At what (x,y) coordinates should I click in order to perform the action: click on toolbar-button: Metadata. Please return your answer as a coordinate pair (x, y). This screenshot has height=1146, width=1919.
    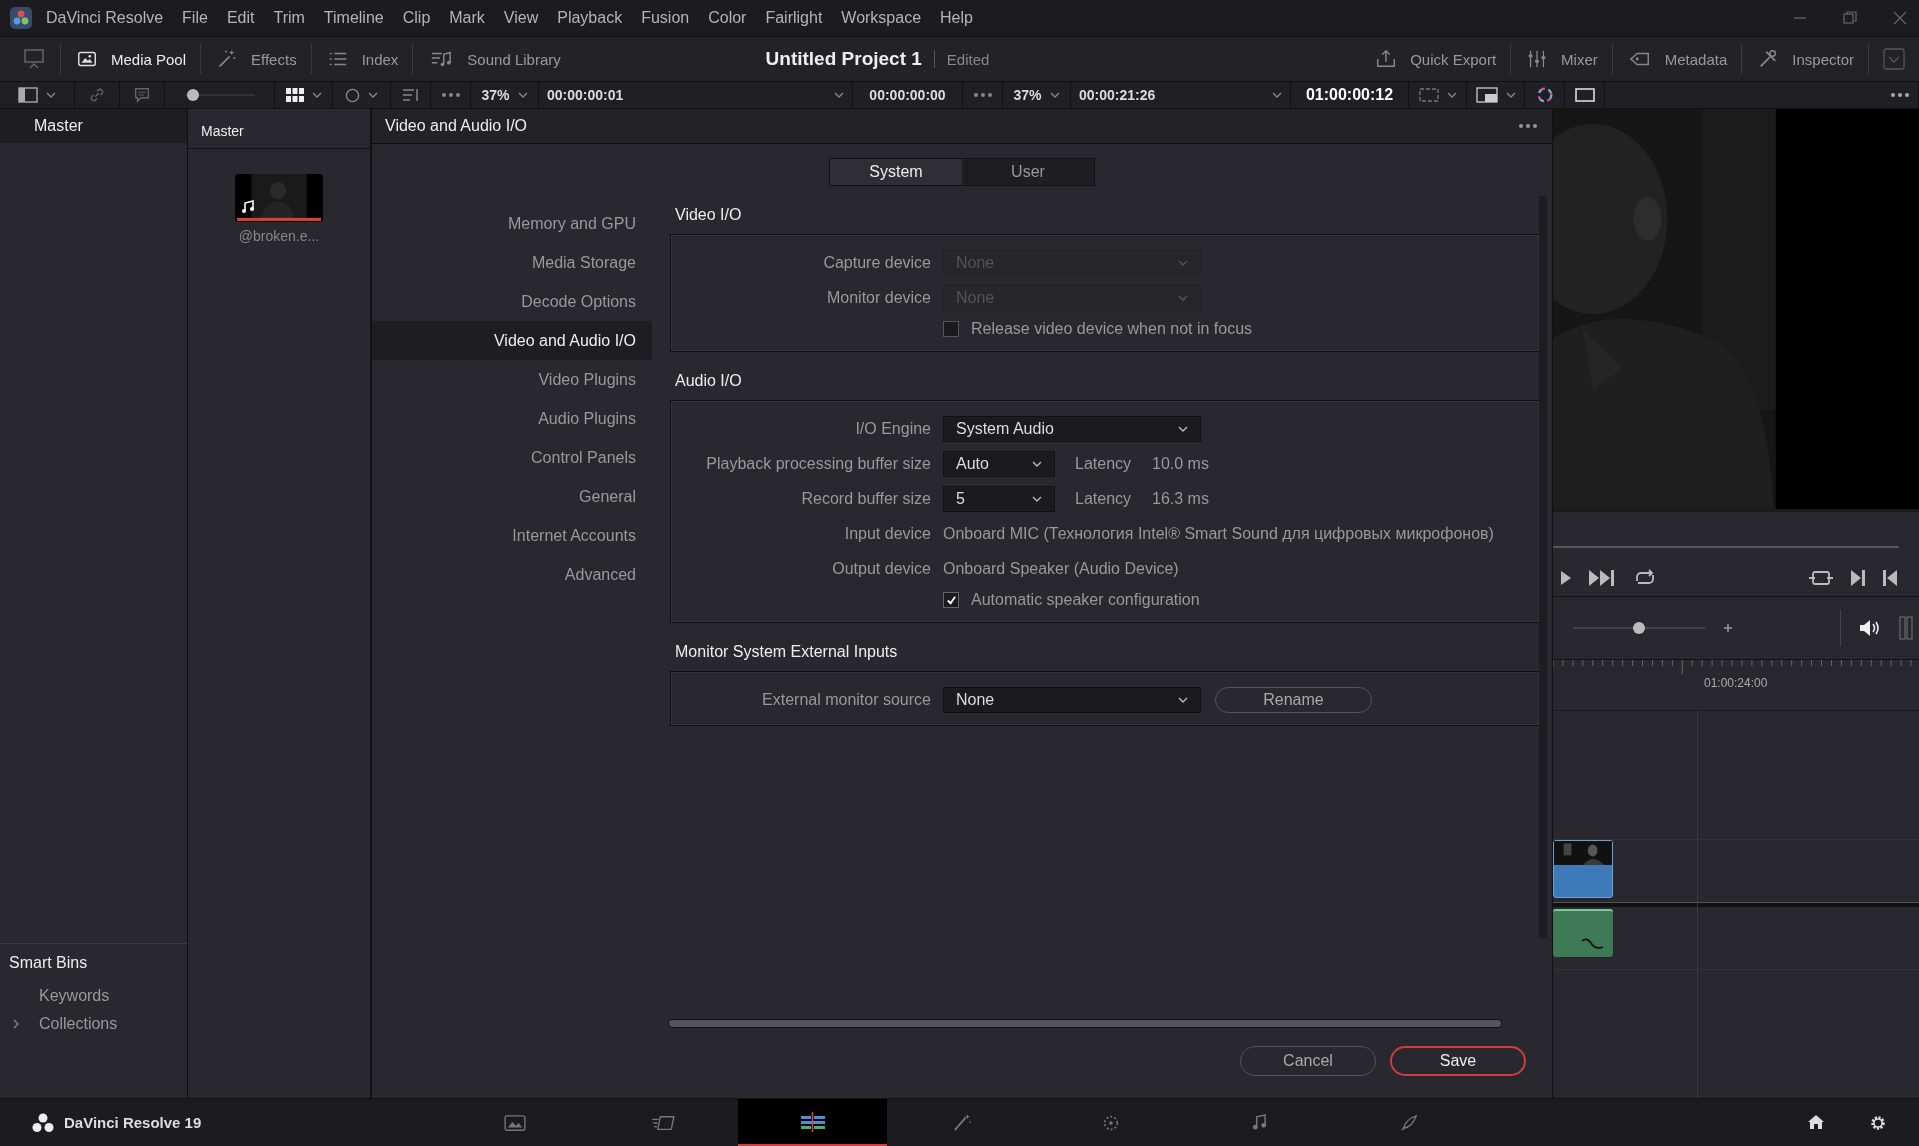
    Looking at the image, I should click on (1677, 59).